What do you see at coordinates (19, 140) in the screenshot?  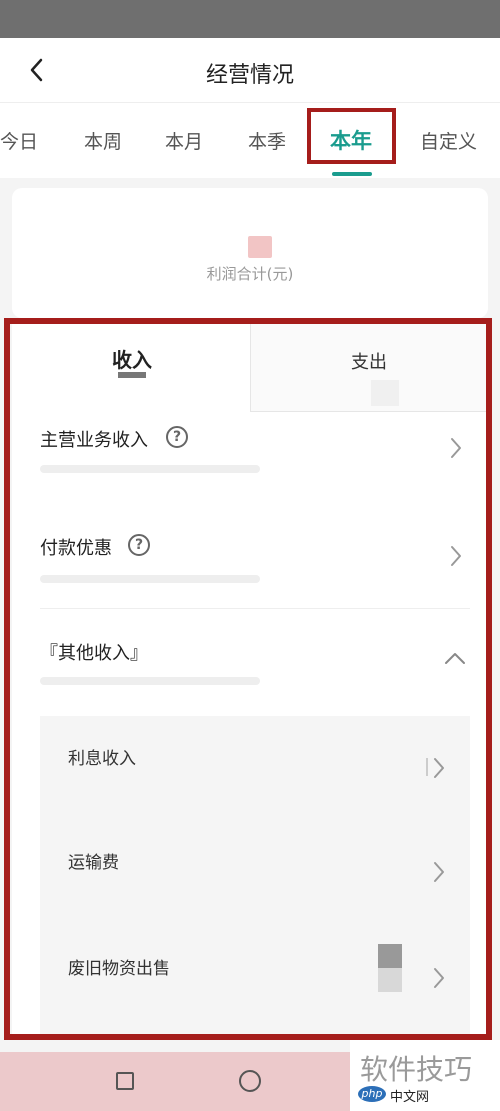 I see `tab-today: 今日` at bounding box center [19, 140].